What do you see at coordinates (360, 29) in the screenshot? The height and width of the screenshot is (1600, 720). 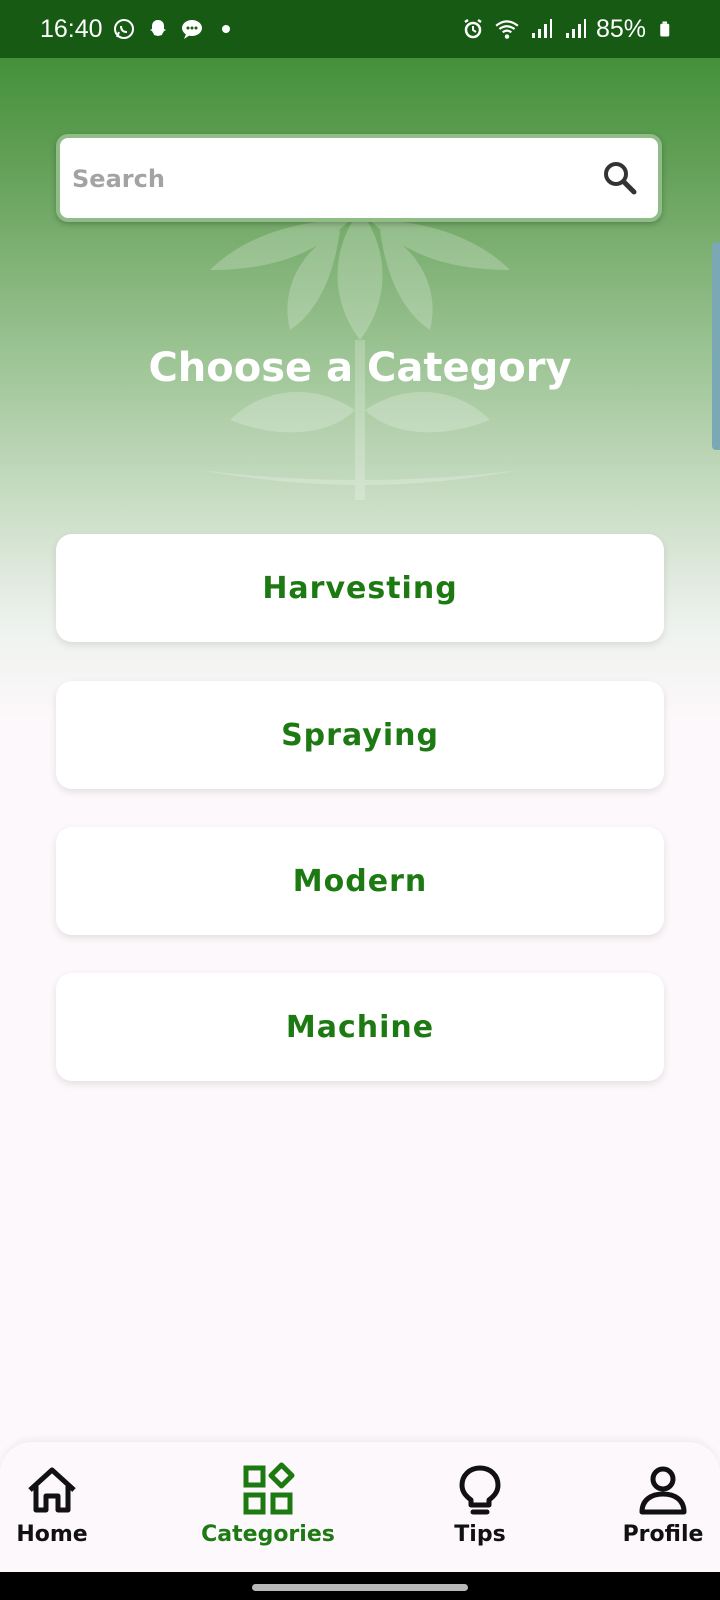 I see `status-bar: 16:40 85%` at bounding box center [360, 29].